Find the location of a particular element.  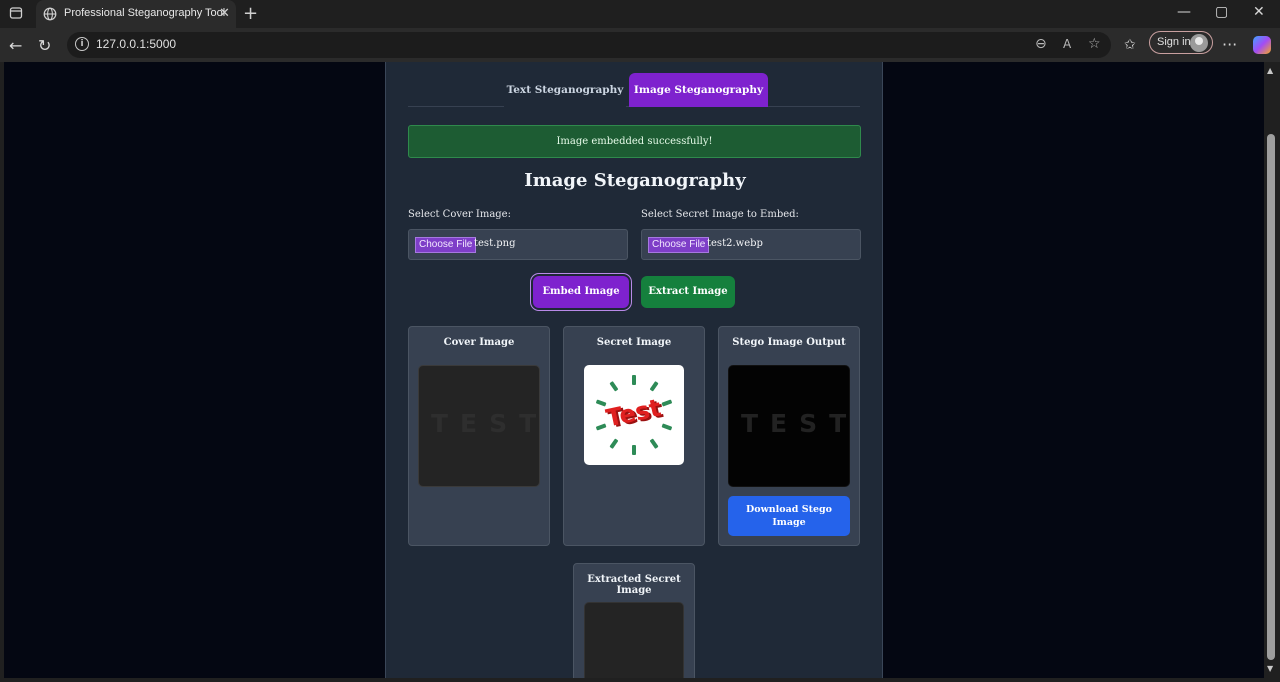

site-info-icon: i is located at coordinates (82, 44).